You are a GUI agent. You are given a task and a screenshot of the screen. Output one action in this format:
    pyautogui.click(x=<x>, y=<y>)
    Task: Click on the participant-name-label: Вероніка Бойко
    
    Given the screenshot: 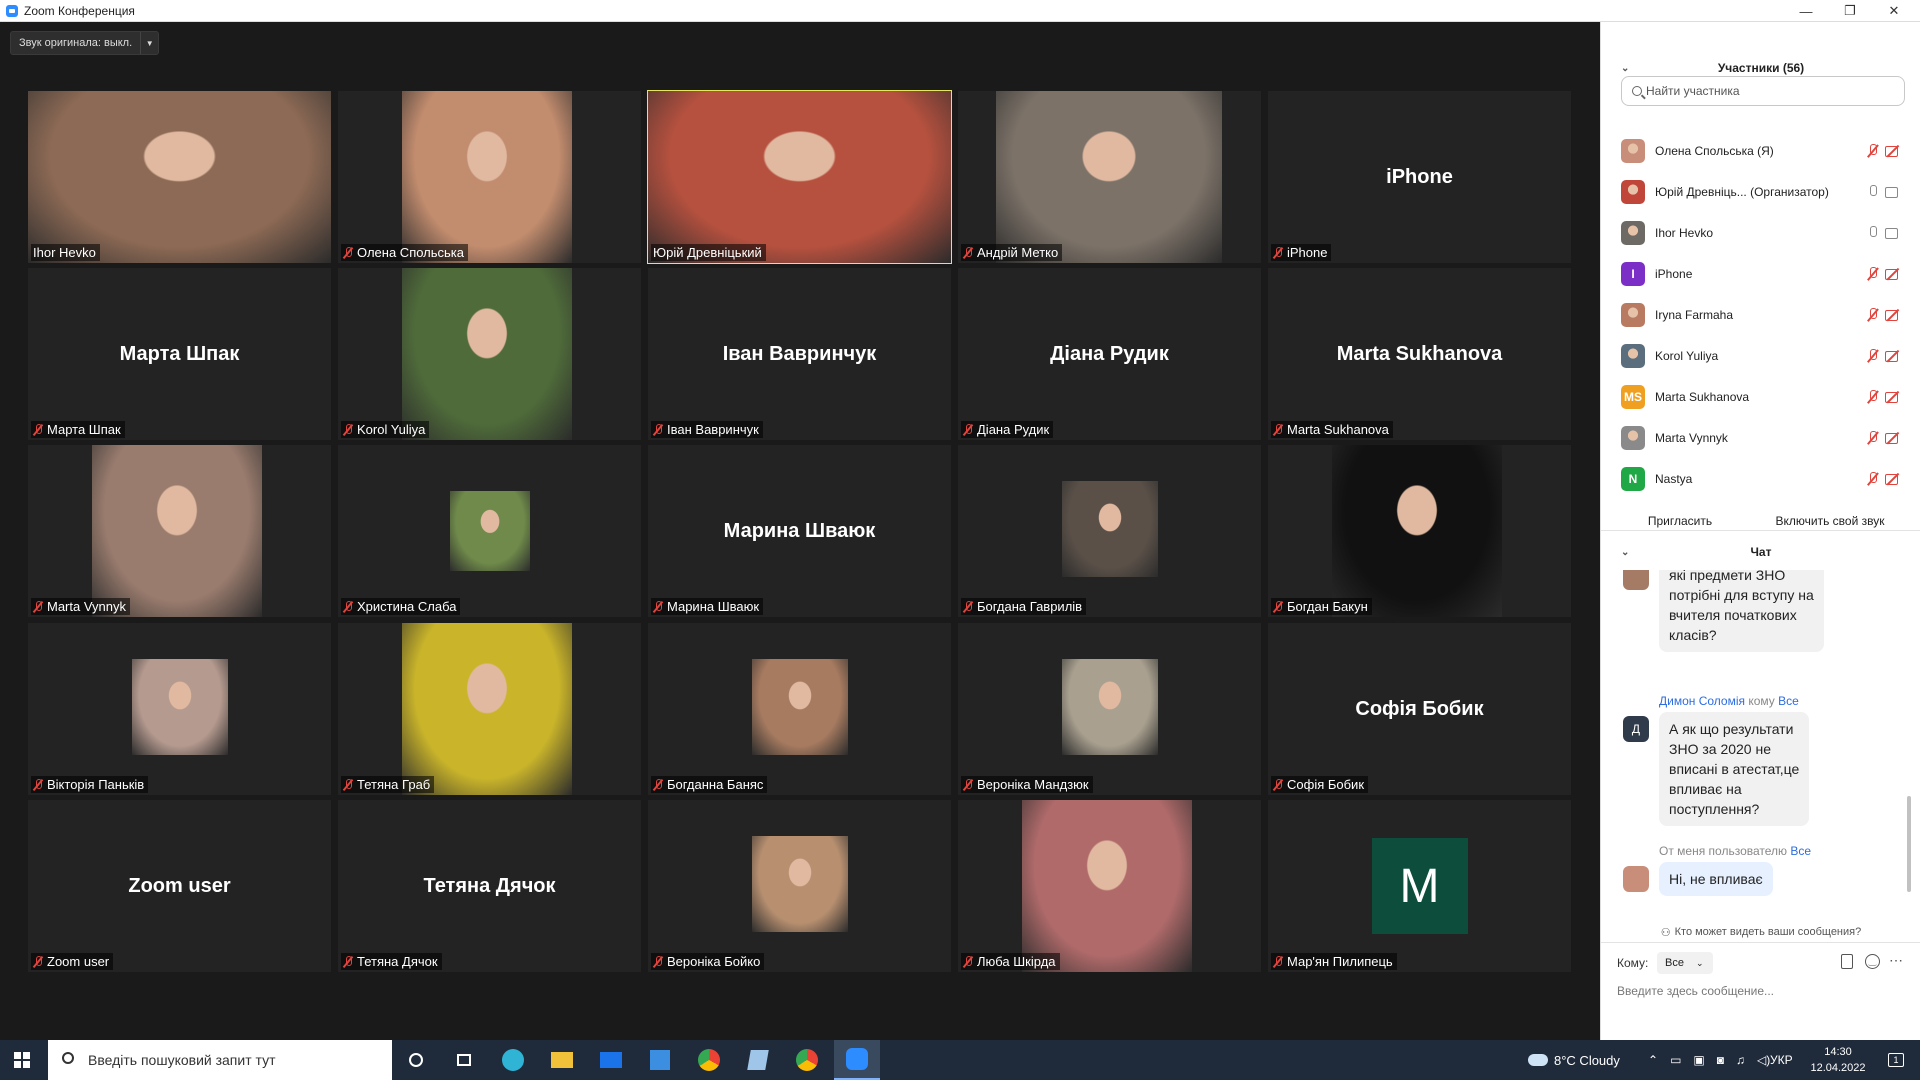 What is the action you would take?
    pyautogui.click(x=708, y=961)
    